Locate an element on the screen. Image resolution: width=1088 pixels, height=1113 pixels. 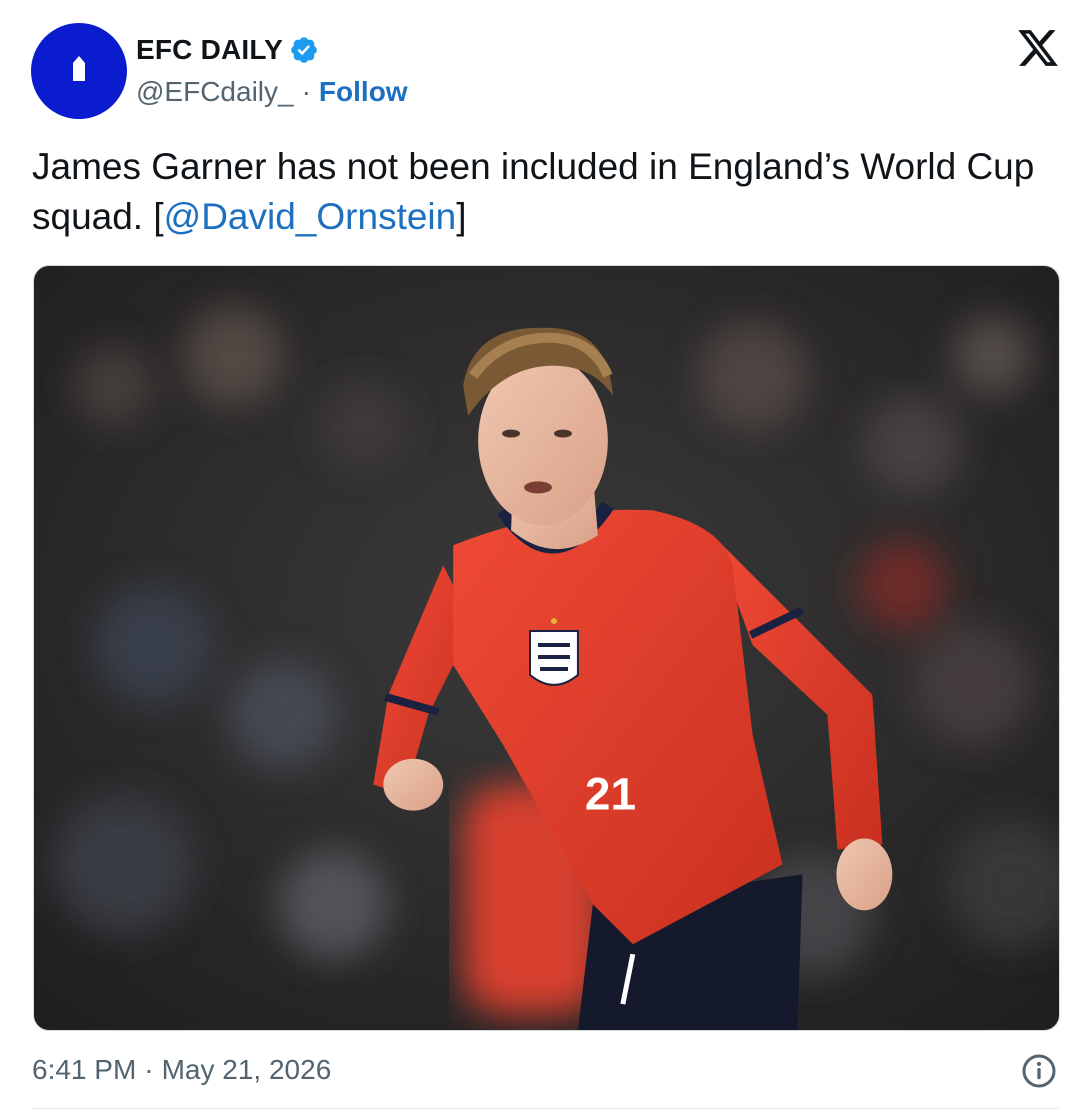
tweet-timestamp: 6:41 PM · May 21, 2026 is located at coordinates (181, 1070).